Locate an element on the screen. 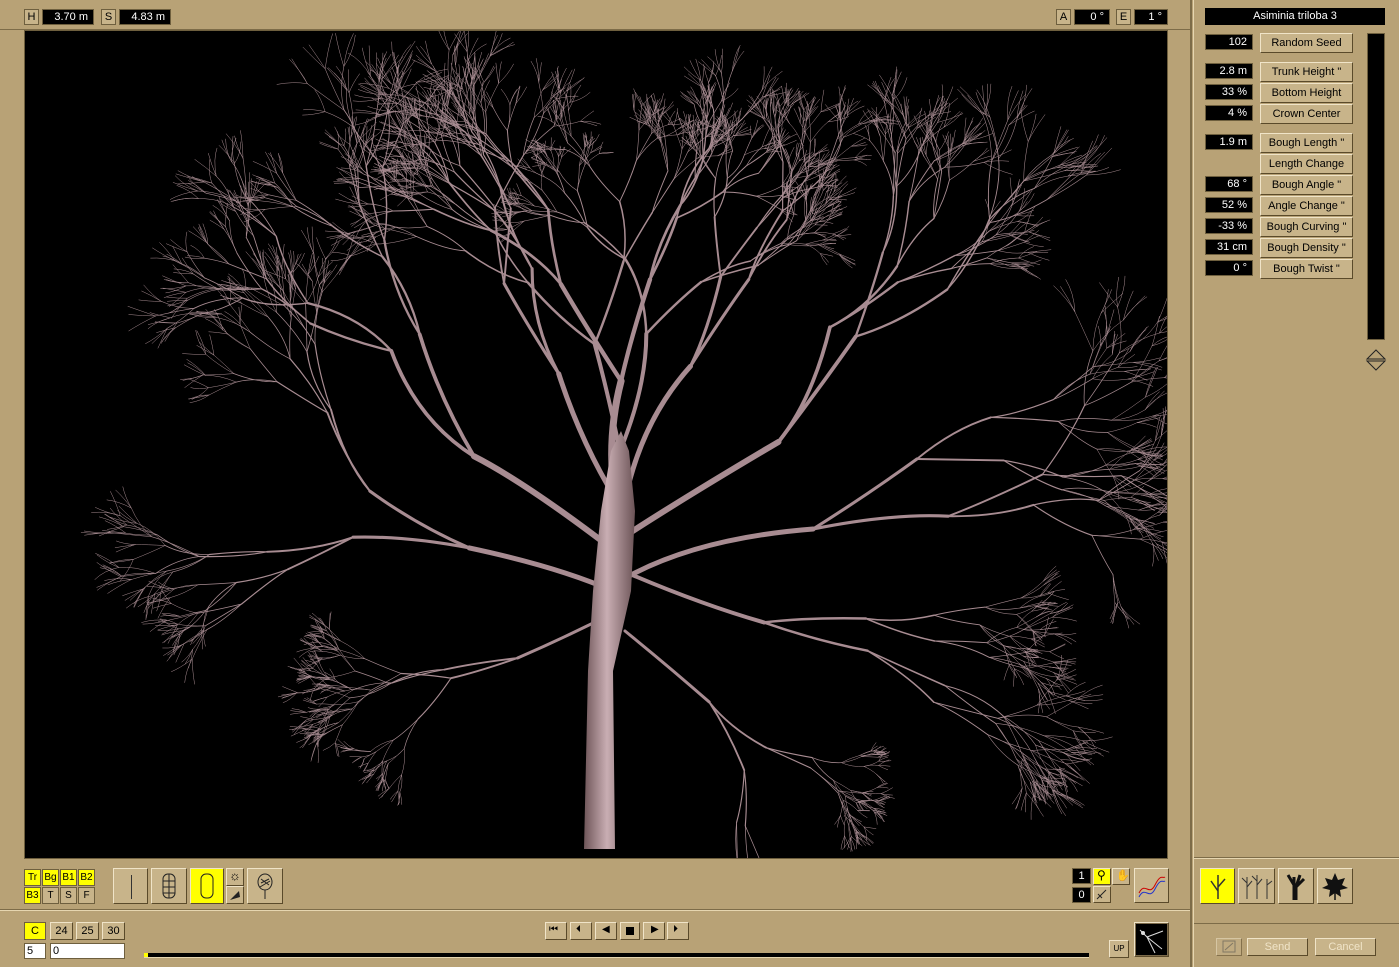 The height and width of the screenshot is (967, 1399). texture-render-button is located at coordinates (265, 886).